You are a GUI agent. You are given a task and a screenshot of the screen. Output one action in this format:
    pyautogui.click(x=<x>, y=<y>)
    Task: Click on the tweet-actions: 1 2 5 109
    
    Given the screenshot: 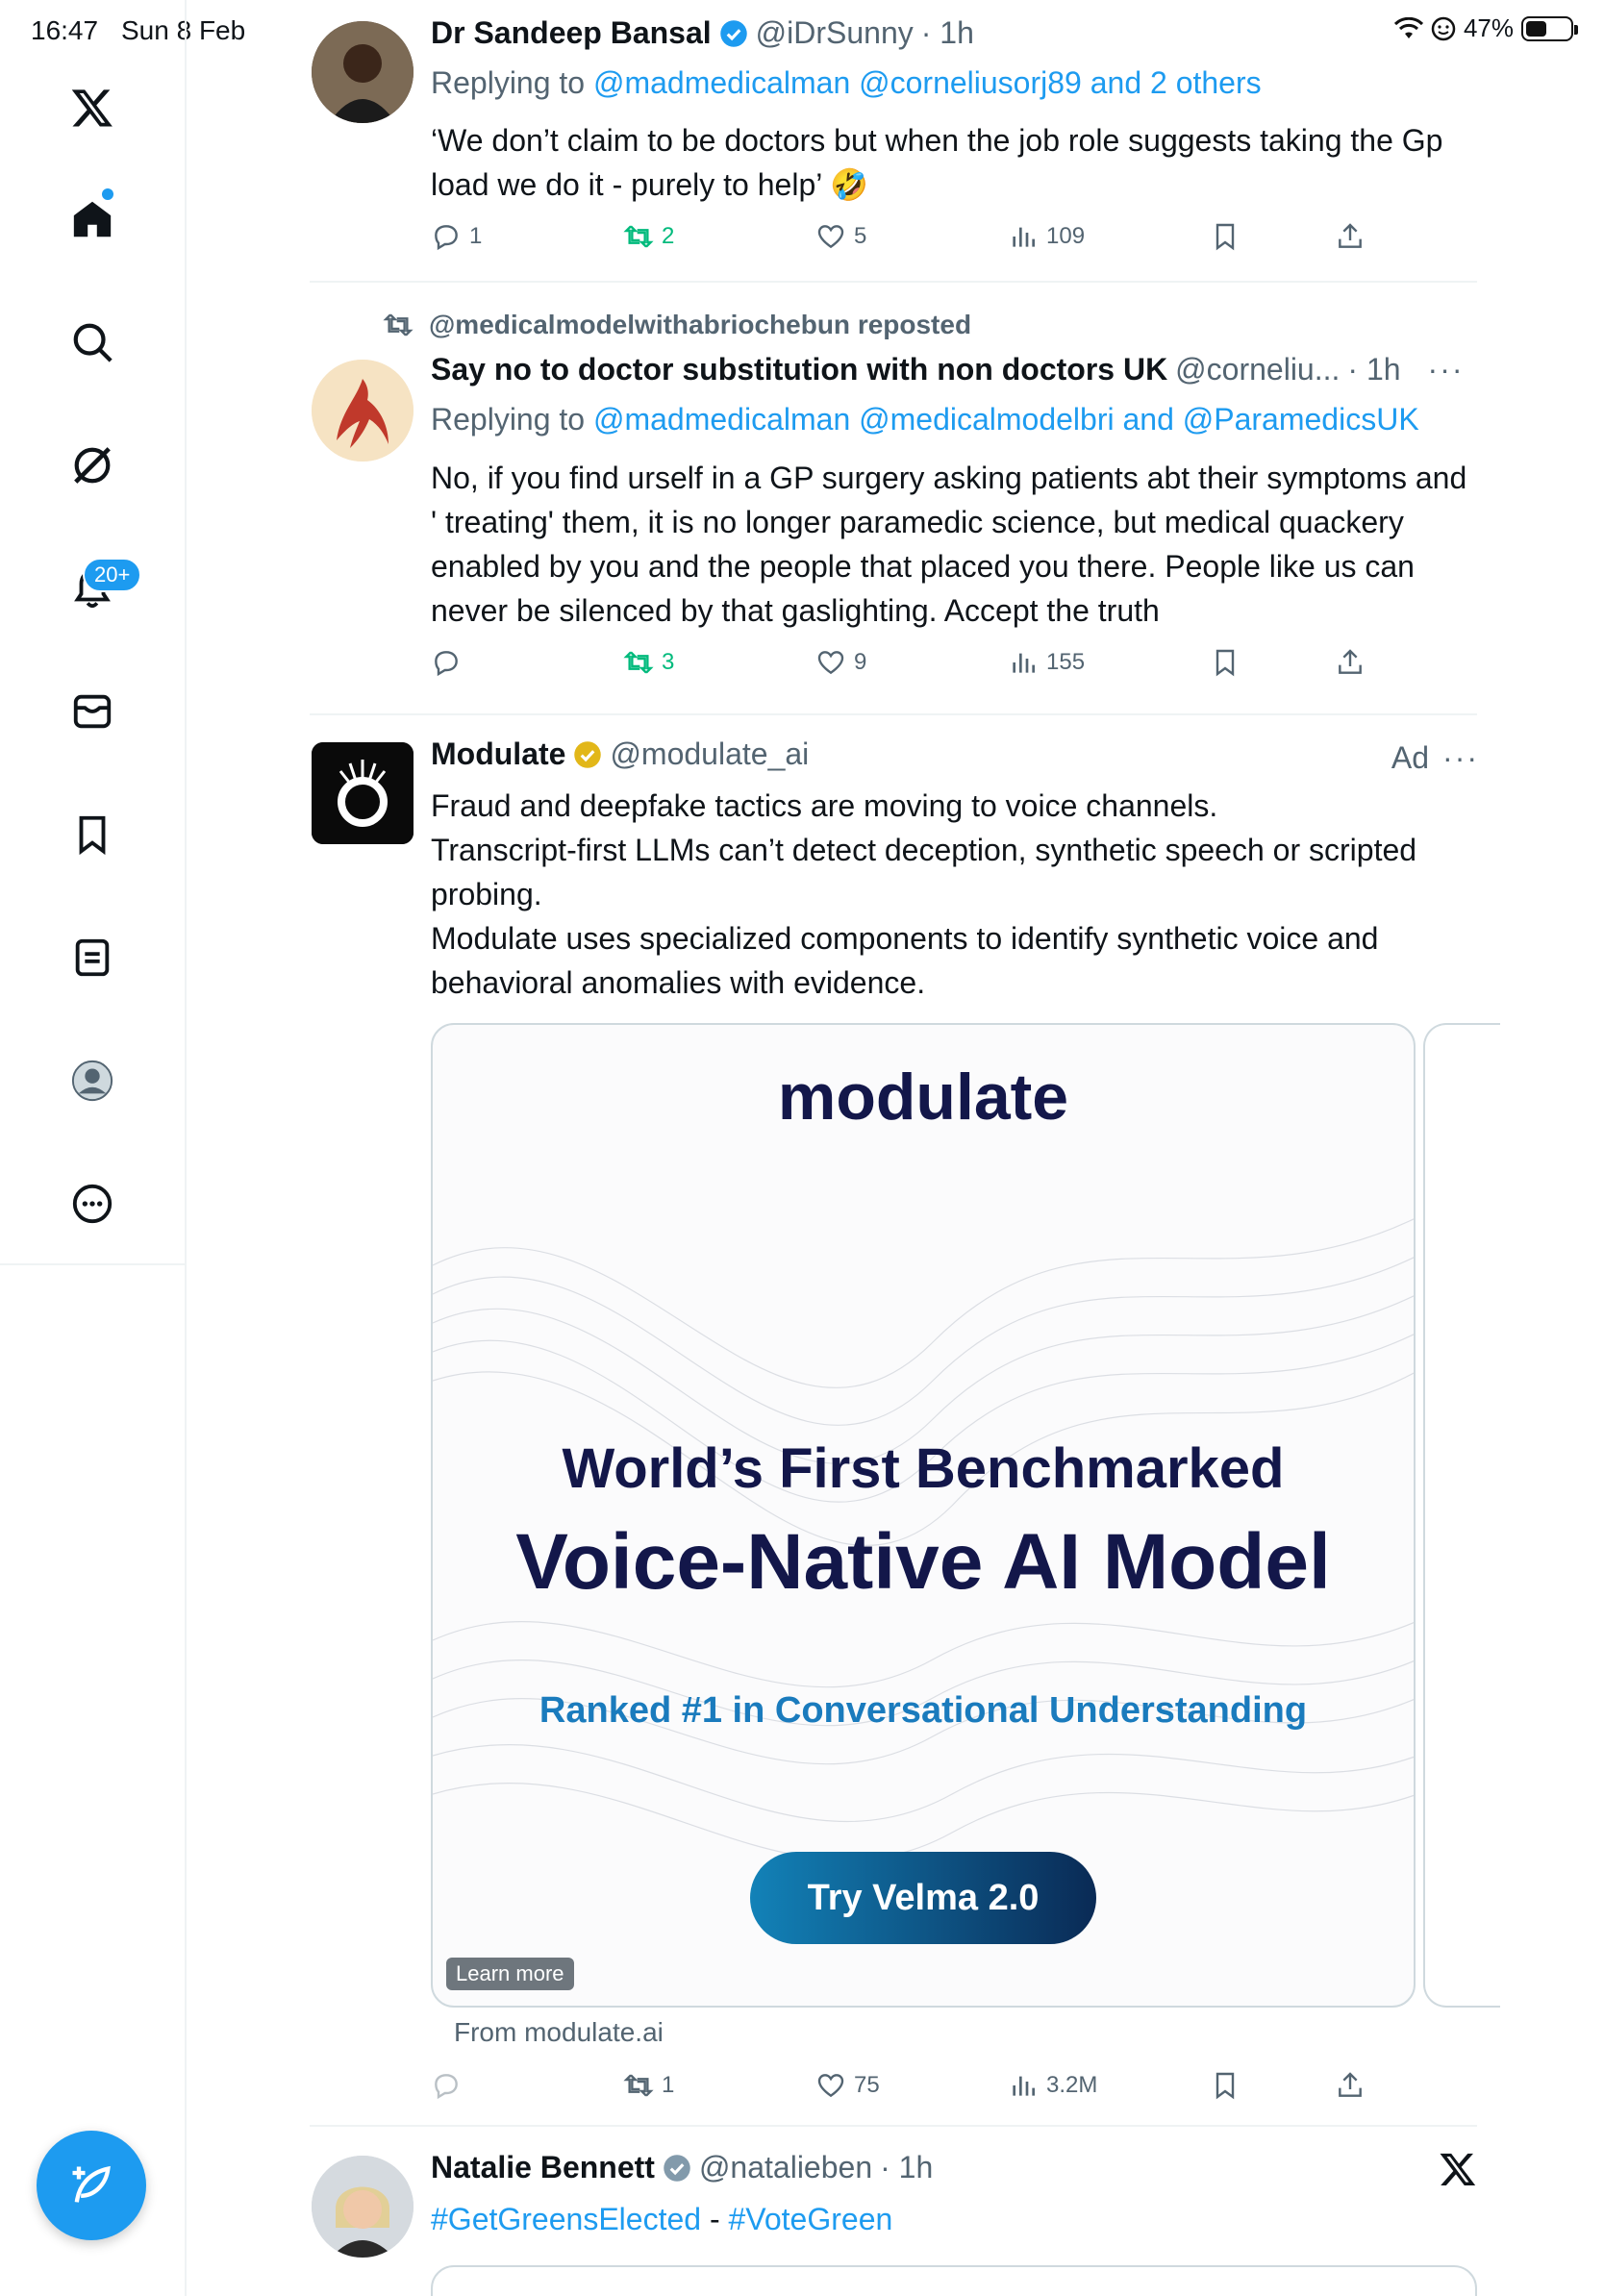 What is the action you would take?
    pyautogui.click(x=955, y=242)
    